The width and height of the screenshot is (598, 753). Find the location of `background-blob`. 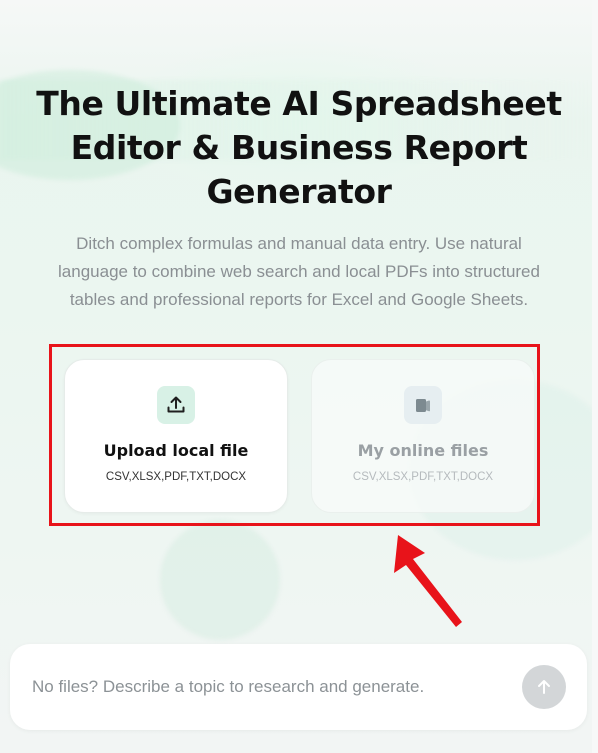

background-blob is located at coordinates (220, 580).